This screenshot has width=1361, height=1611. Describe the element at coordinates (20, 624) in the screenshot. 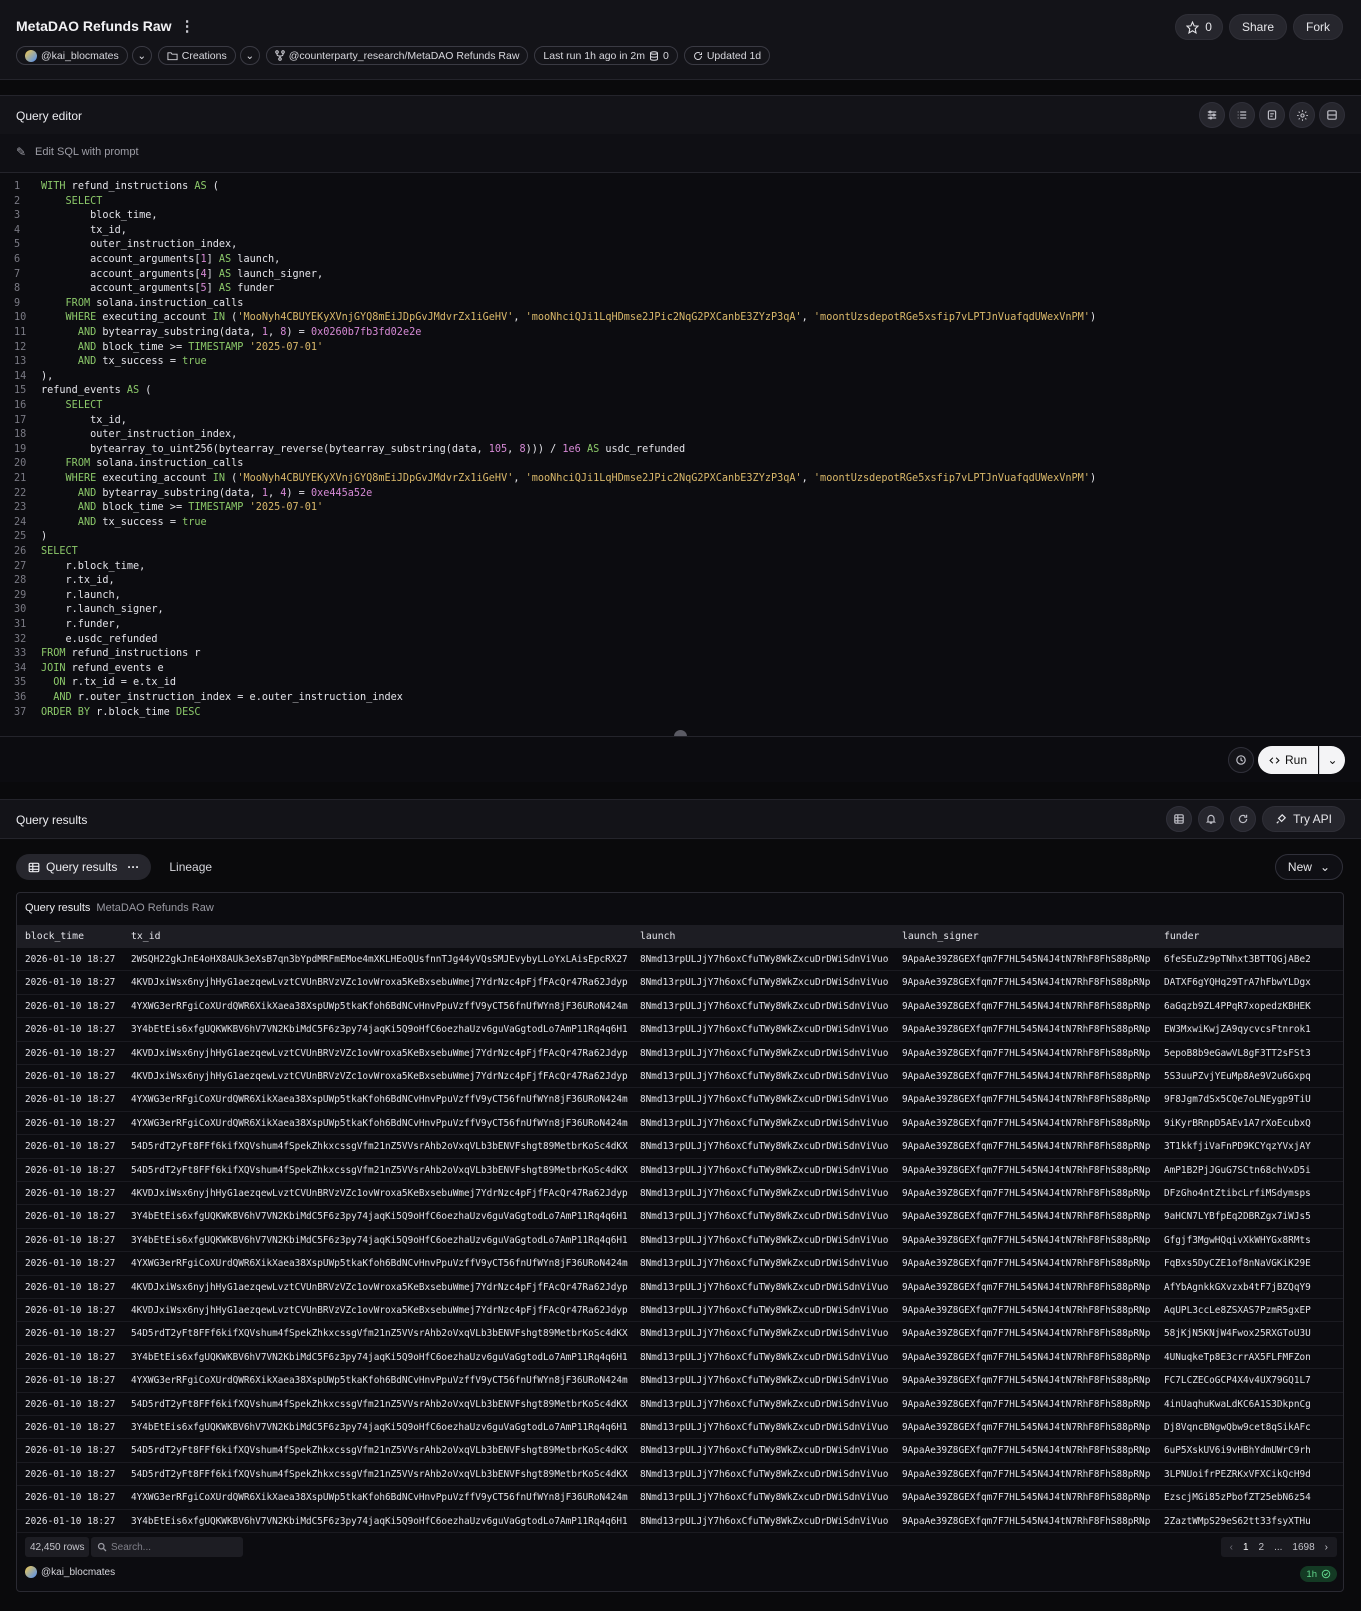

I see `line-number: 31` at that location.